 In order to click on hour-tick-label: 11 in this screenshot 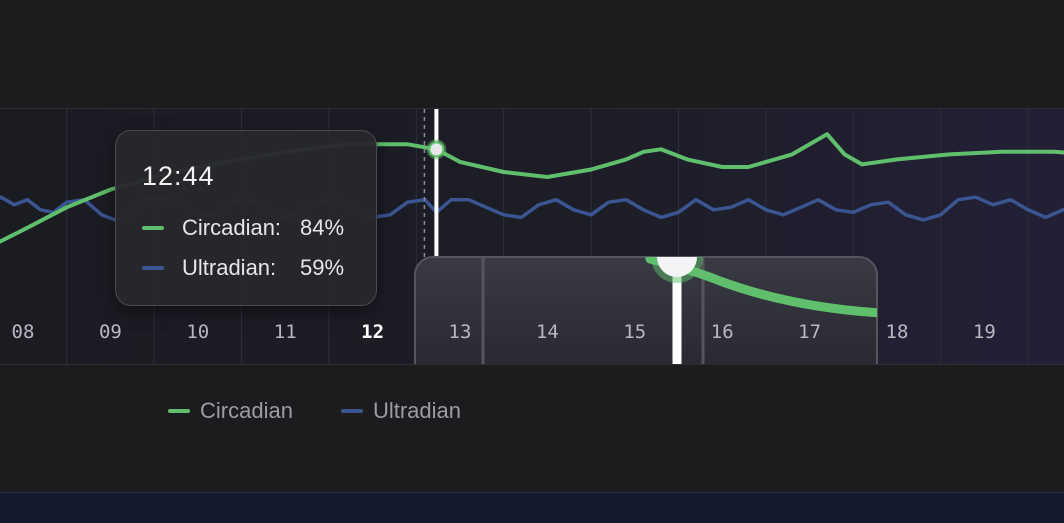, I will do `click(285, 332)`.